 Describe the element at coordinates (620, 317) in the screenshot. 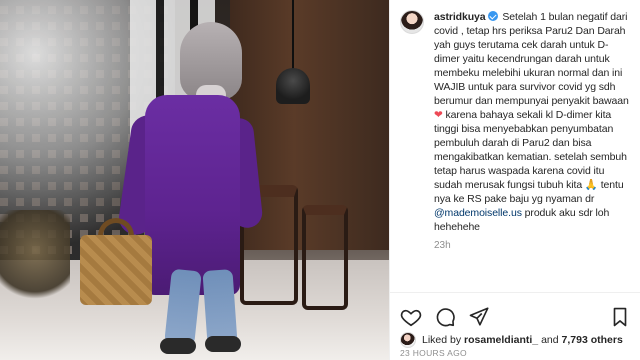

I see `bookmark-icon` at that location.